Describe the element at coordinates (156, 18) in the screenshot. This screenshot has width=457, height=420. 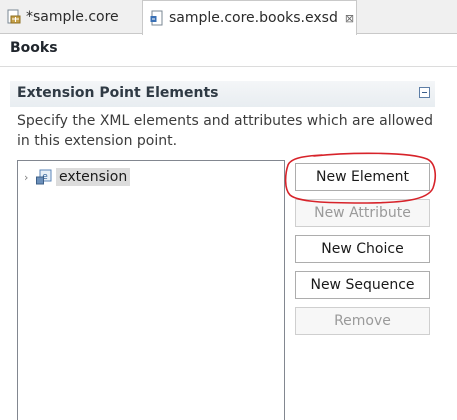
I see `schema-file-icon` at that location.